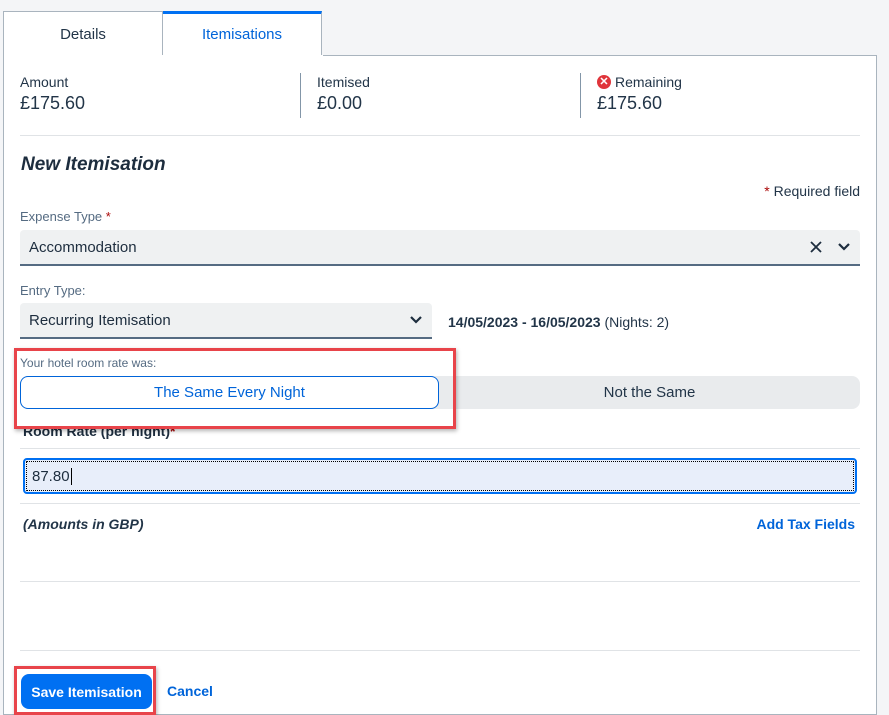 The width and height of the screenshot is (889, 715). I want to click on amount-label: Amount, so click(44, 82).